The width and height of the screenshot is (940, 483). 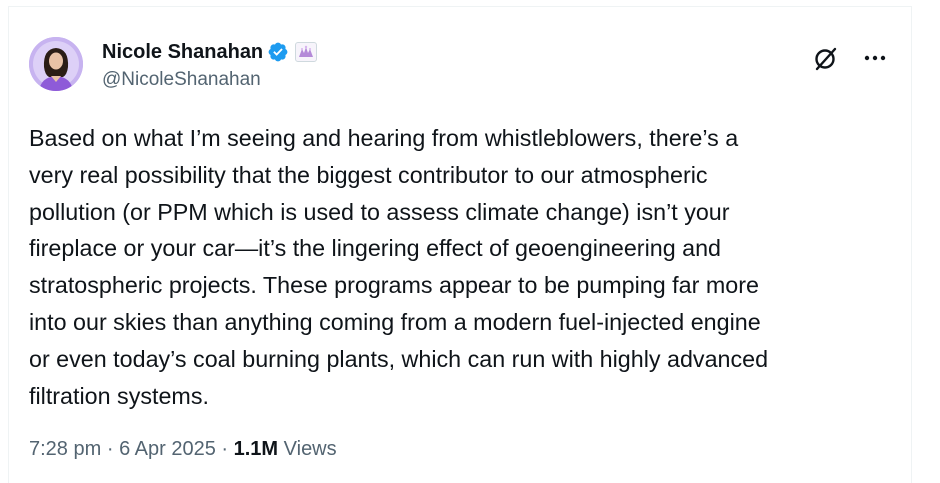 I want to click on affiliate-badge-icon, so click(x=306, y=52).